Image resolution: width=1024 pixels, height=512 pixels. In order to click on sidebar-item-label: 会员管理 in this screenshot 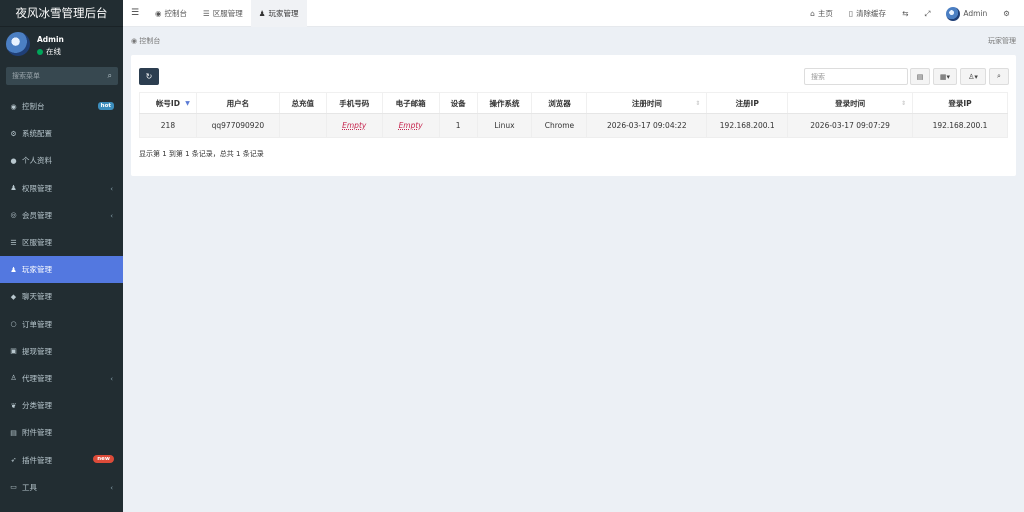, I will do `click(37, 215)`.